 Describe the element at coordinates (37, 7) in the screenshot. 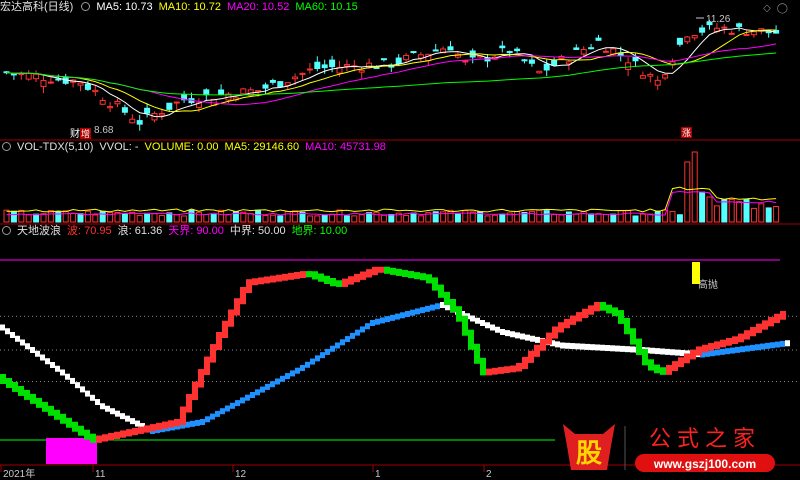

I see `price-title: 宏达高科(日线)` at that location.